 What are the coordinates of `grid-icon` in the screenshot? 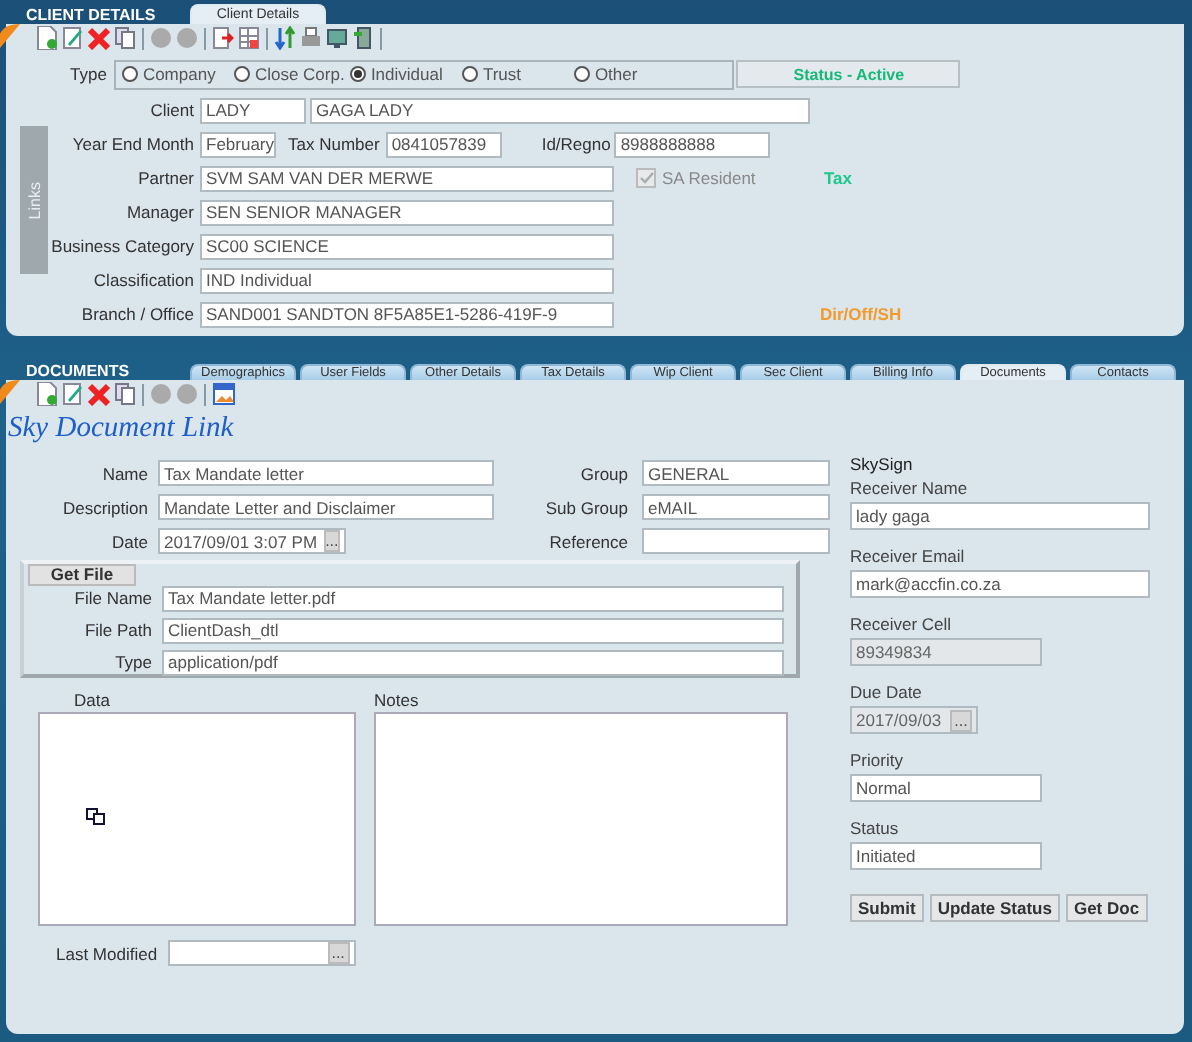 It's located at (249, 38).